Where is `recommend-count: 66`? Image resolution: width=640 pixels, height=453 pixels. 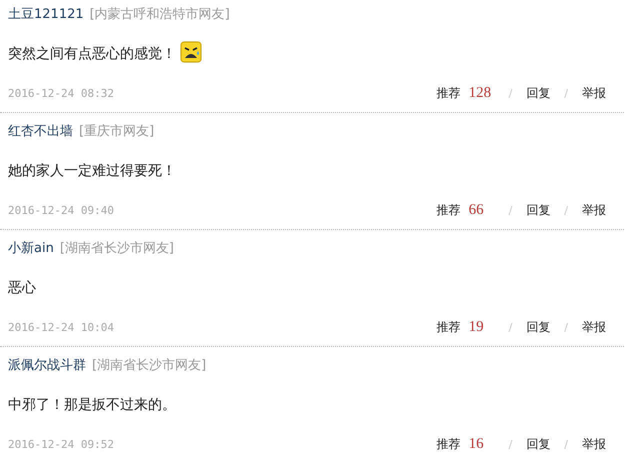 recommend-count: 66 is located at coordinates (476, 210).